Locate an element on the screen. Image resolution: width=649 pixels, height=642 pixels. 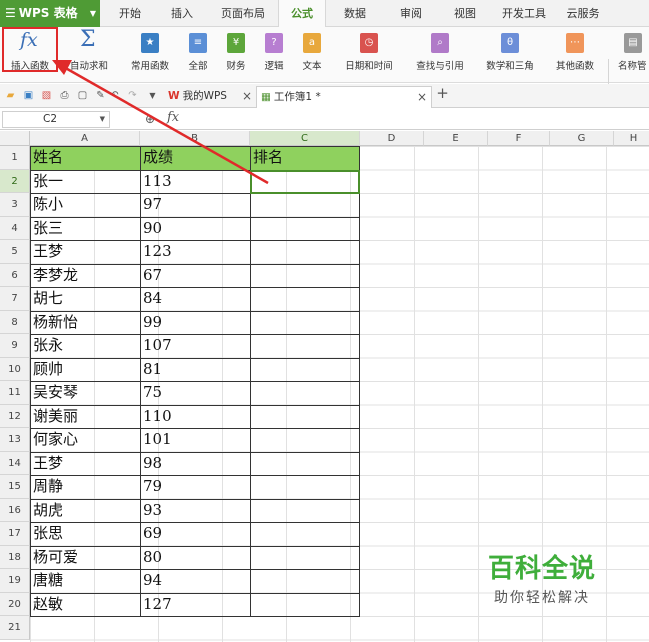
cell-b16: 93 is located at coordinates (195, 511).